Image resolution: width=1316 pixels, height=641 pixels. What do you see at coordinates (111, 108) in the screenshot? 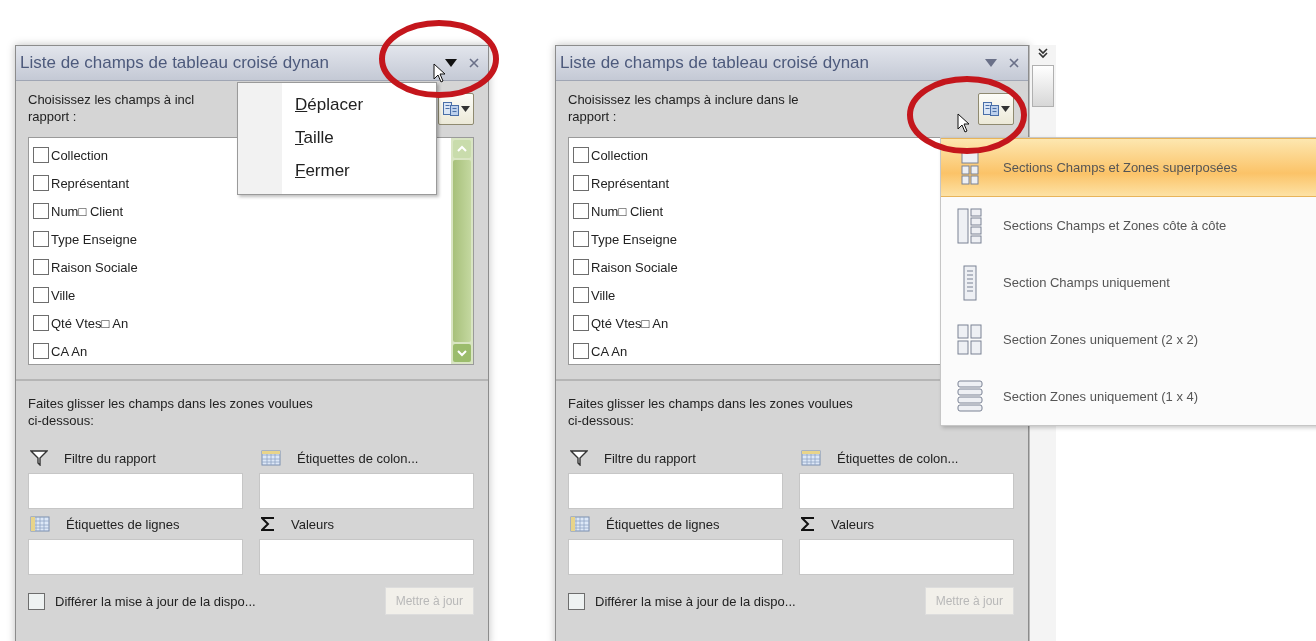
I see `instruction-text: Choisissez les champs à incl rapport :` at bounding box center [111, 108].